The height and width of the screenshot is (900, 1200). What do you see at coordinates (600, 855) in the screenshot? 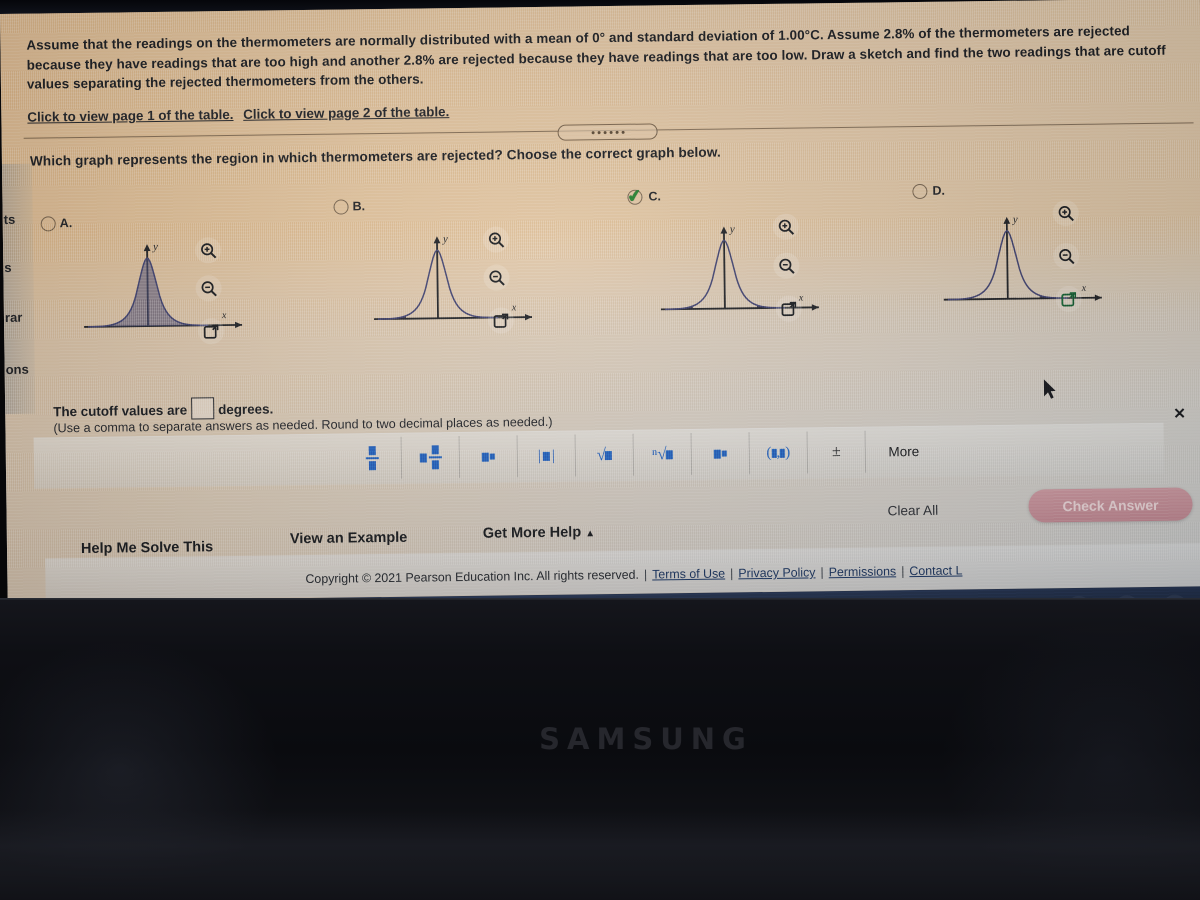
I see `monitor-stand-shadow` at bounding box center [600, 855].